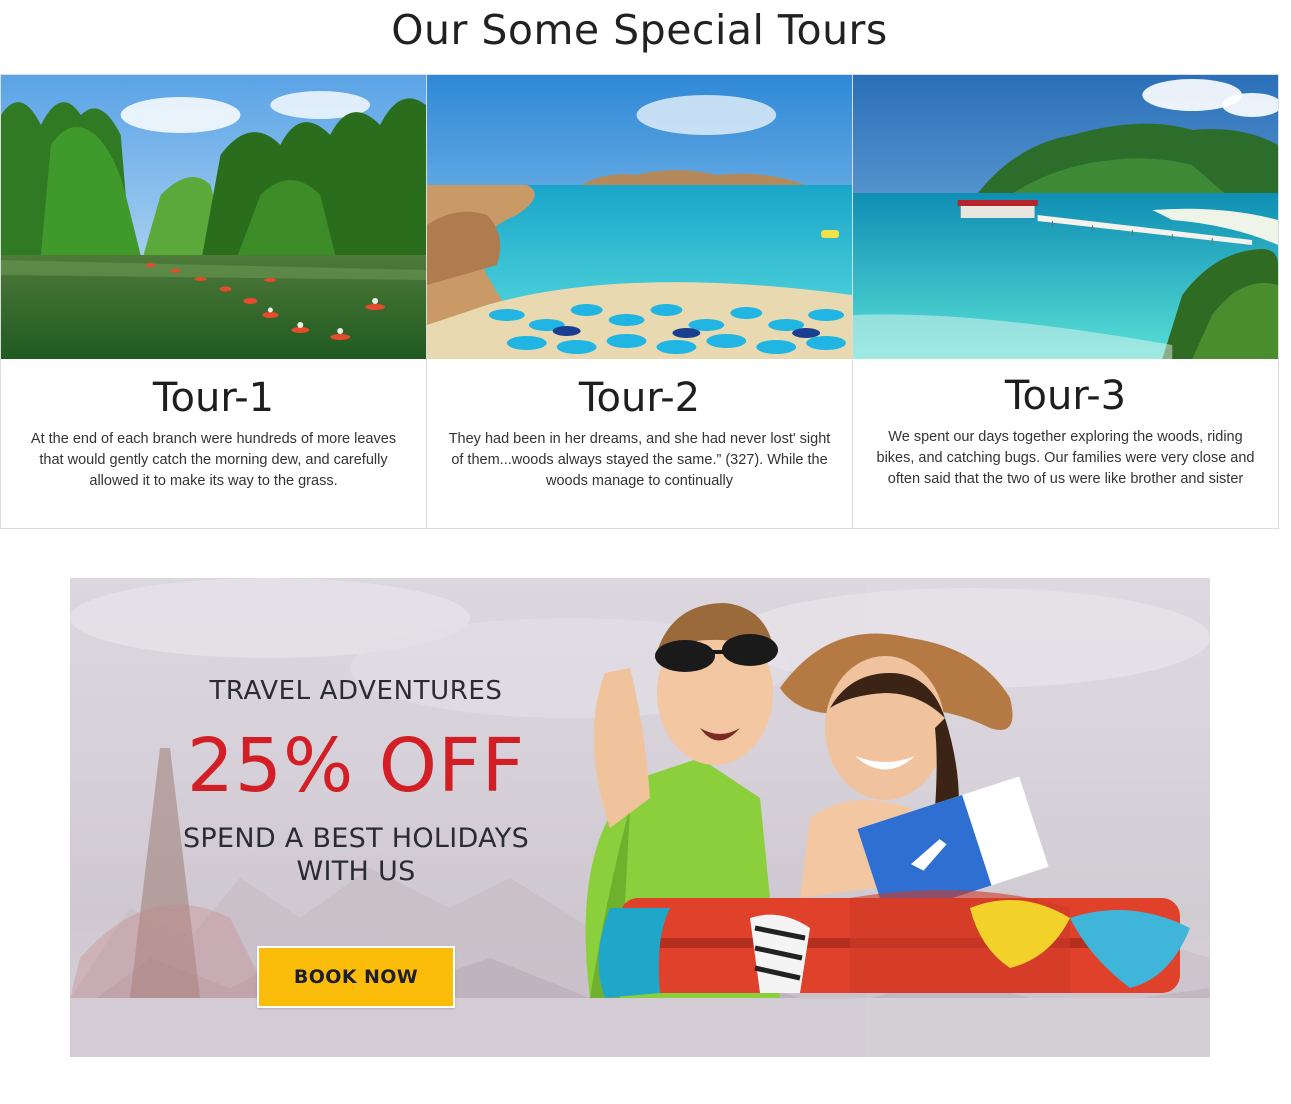 This screenshot has width=1291, height=1104. What do you see at coordinates (213, 398) in the screenshot?
I see `tour-1-title: Tour-1` at bounding box center [213, 398].